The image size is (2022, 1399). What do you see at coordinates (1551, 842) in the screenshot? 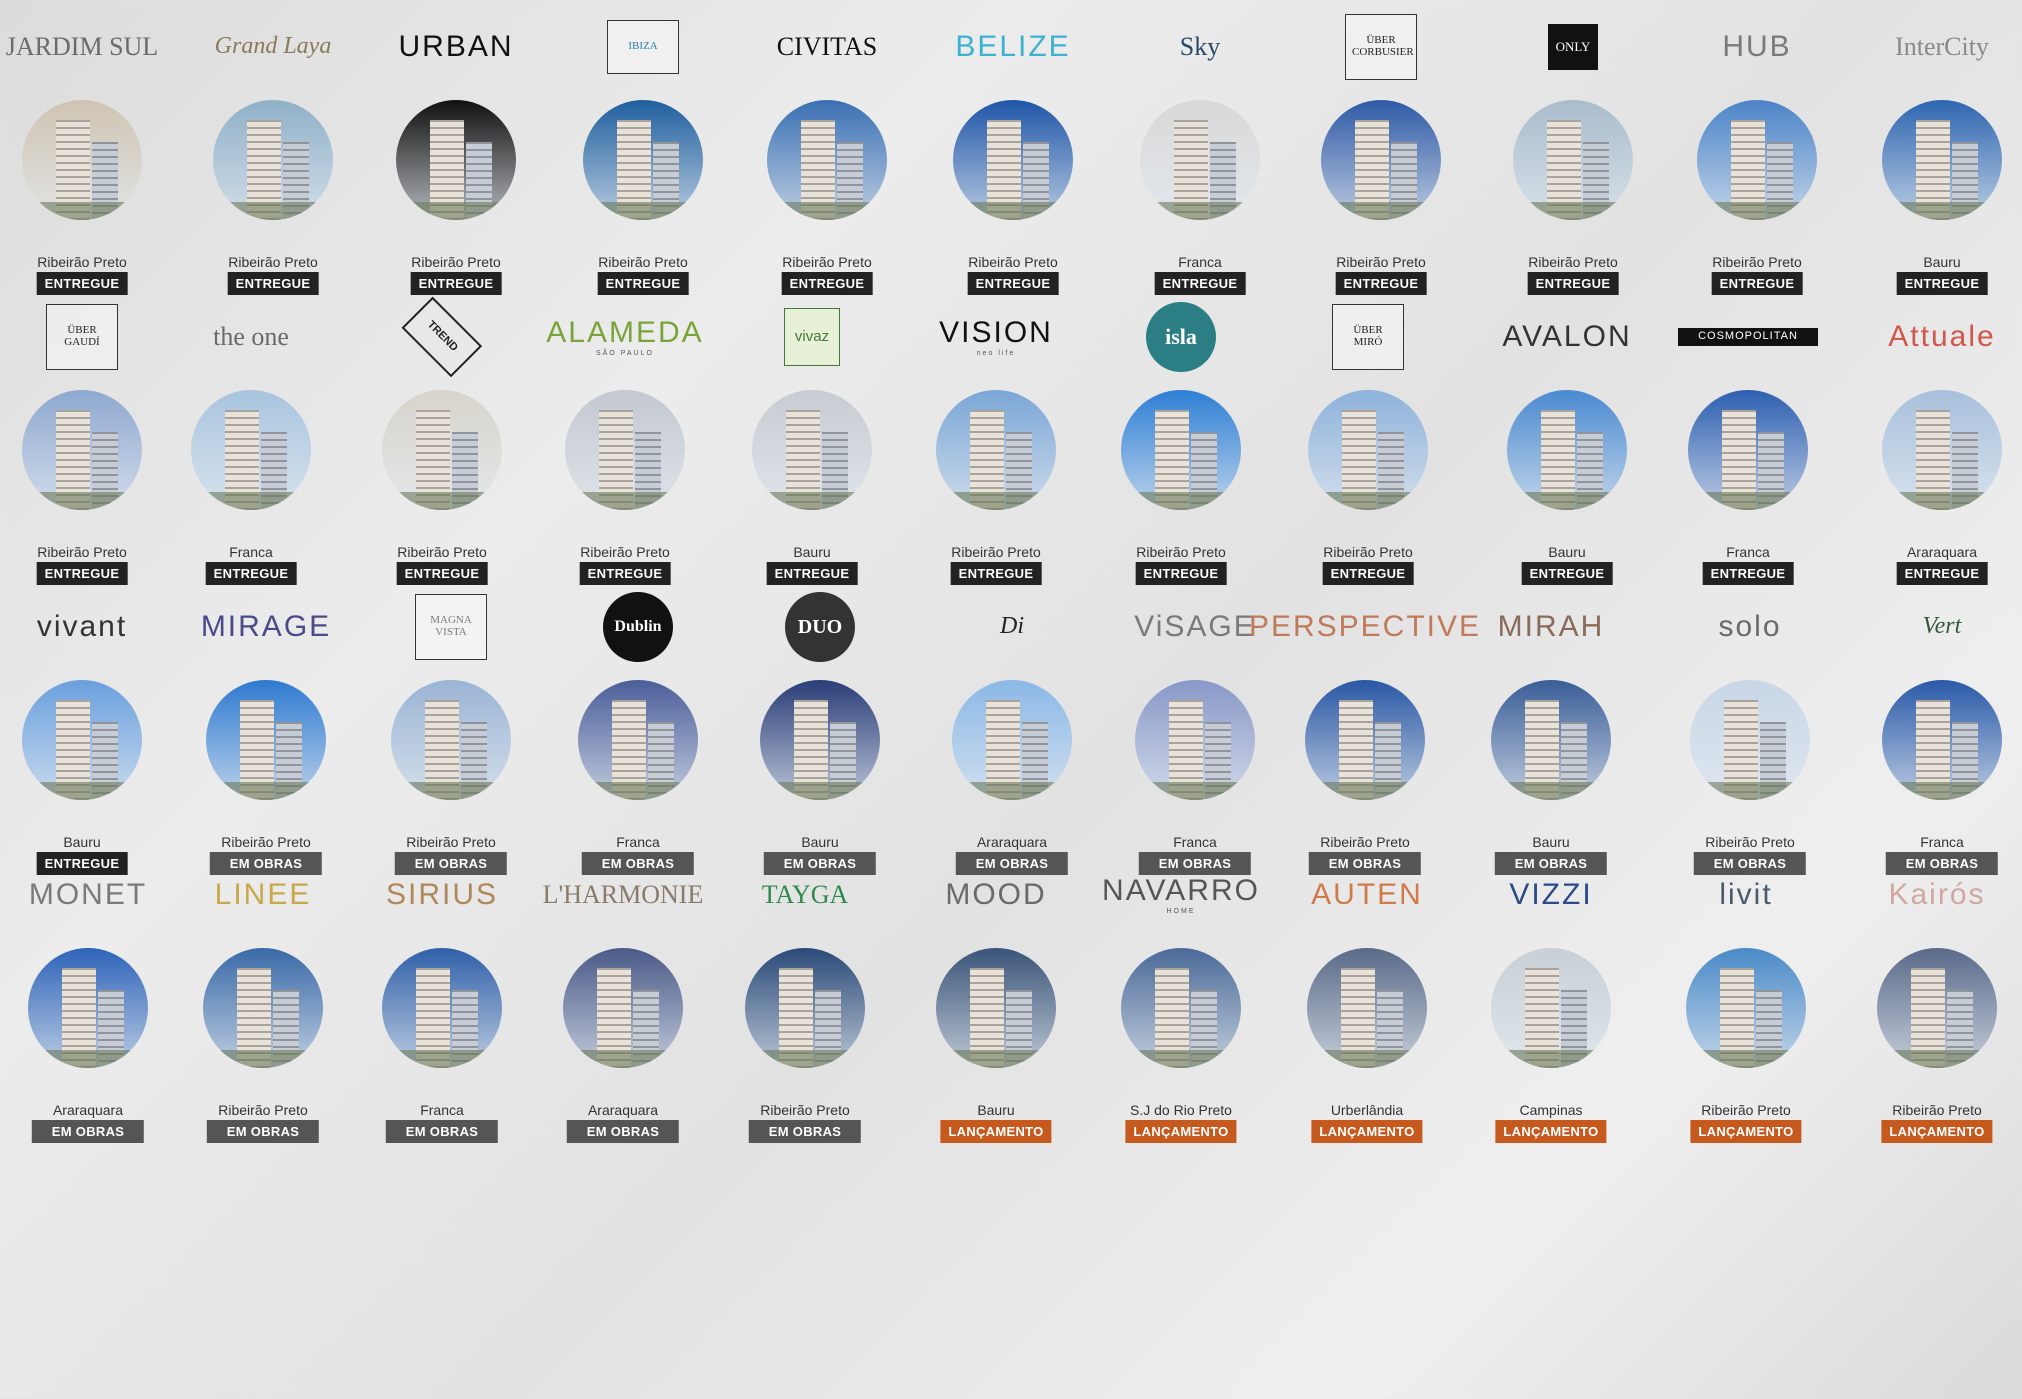
I see `project-city: Bauru` at bounding box center [1551, 842].